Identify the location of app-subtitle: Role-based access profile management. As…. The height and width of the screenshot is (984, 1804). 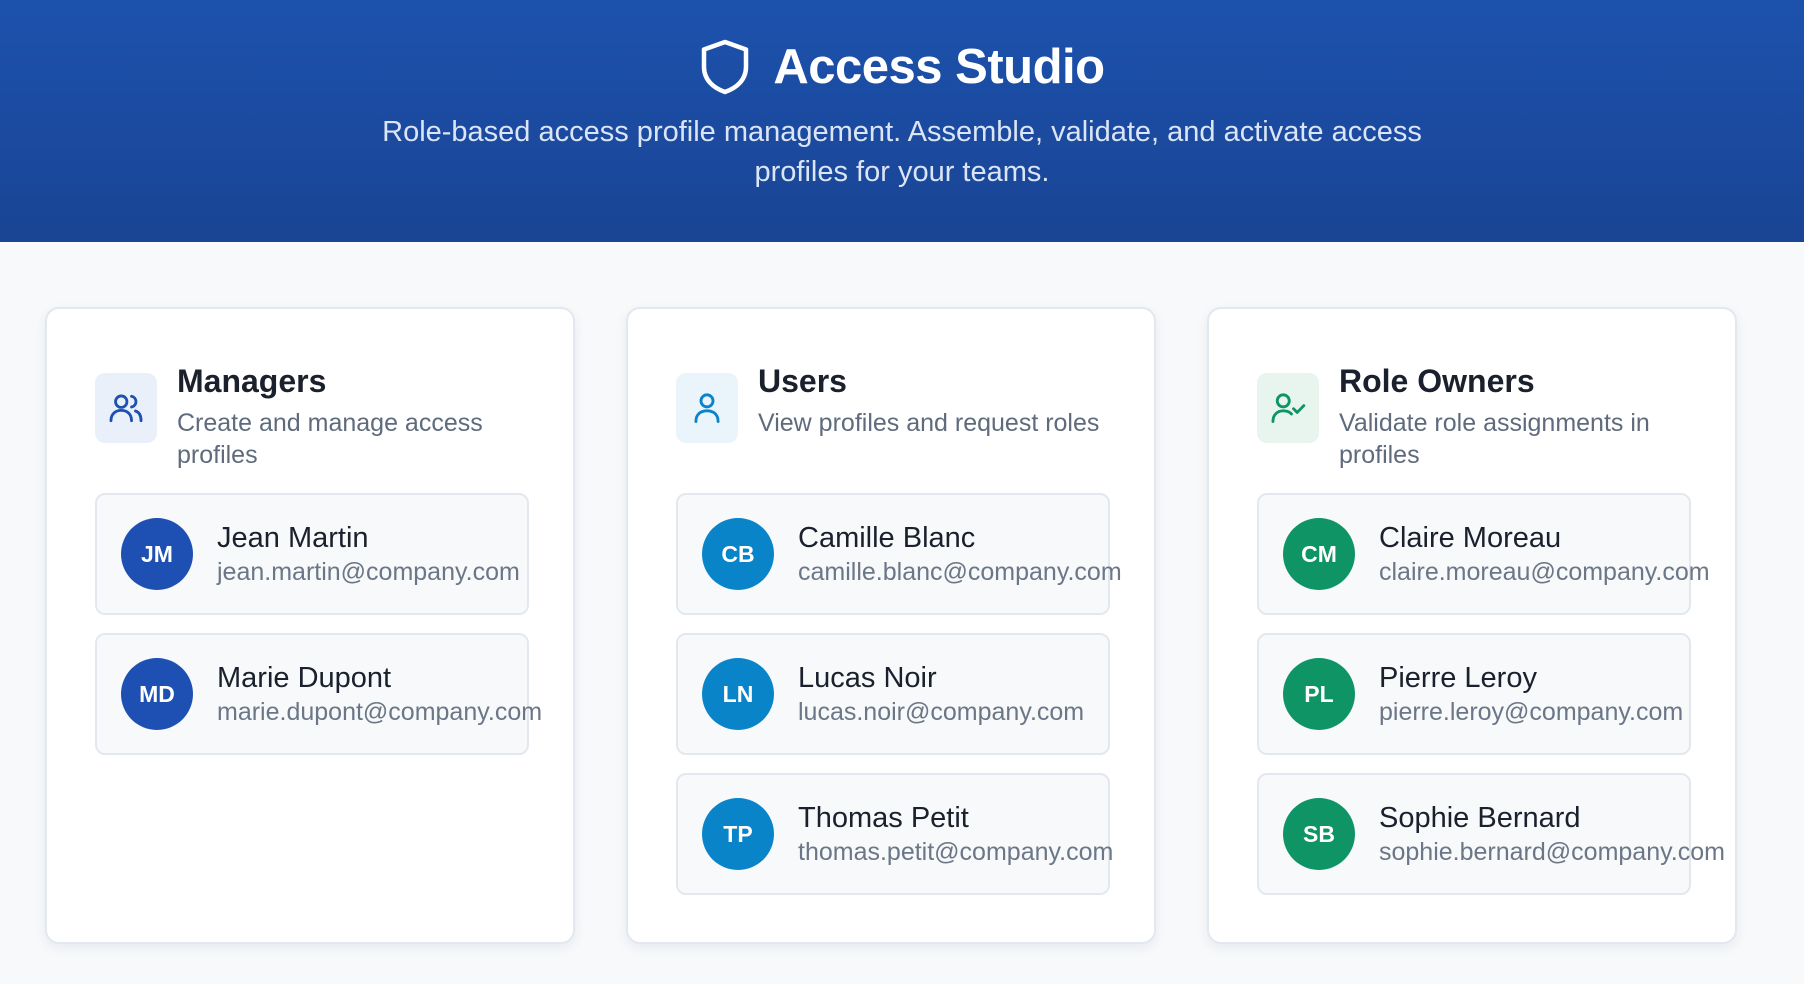
(902, 152).